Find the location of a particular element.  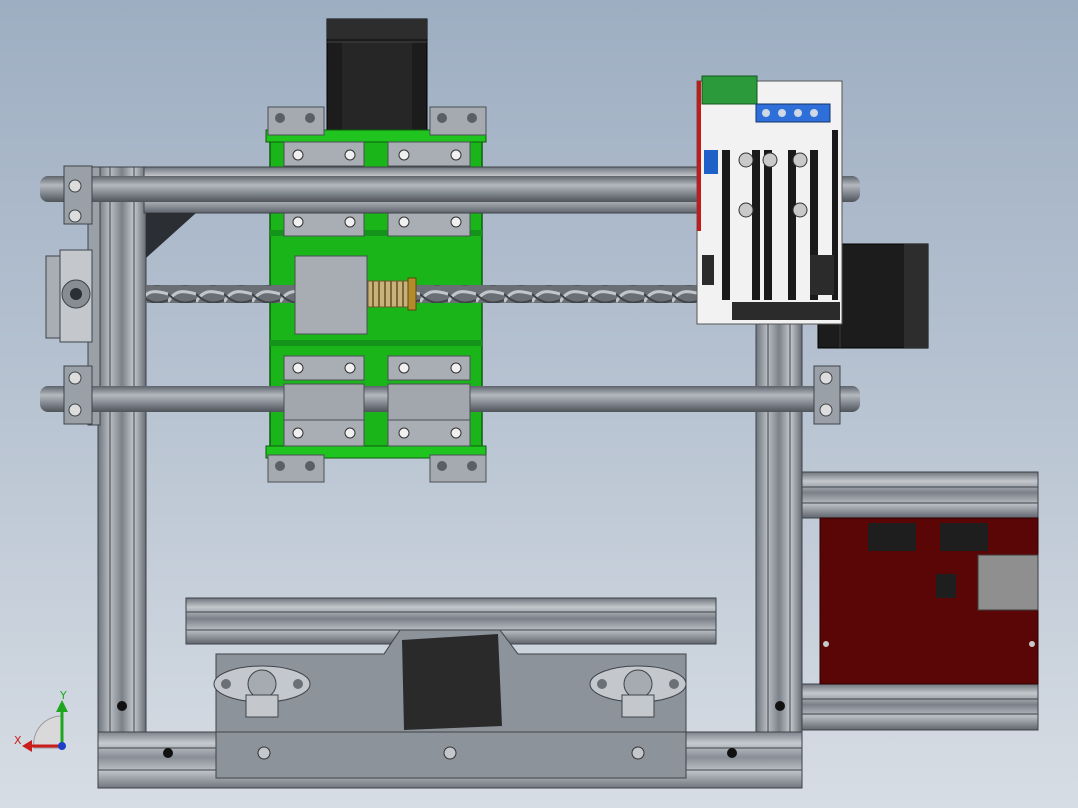

right-frame-upright is located at coordinates (779, 516).